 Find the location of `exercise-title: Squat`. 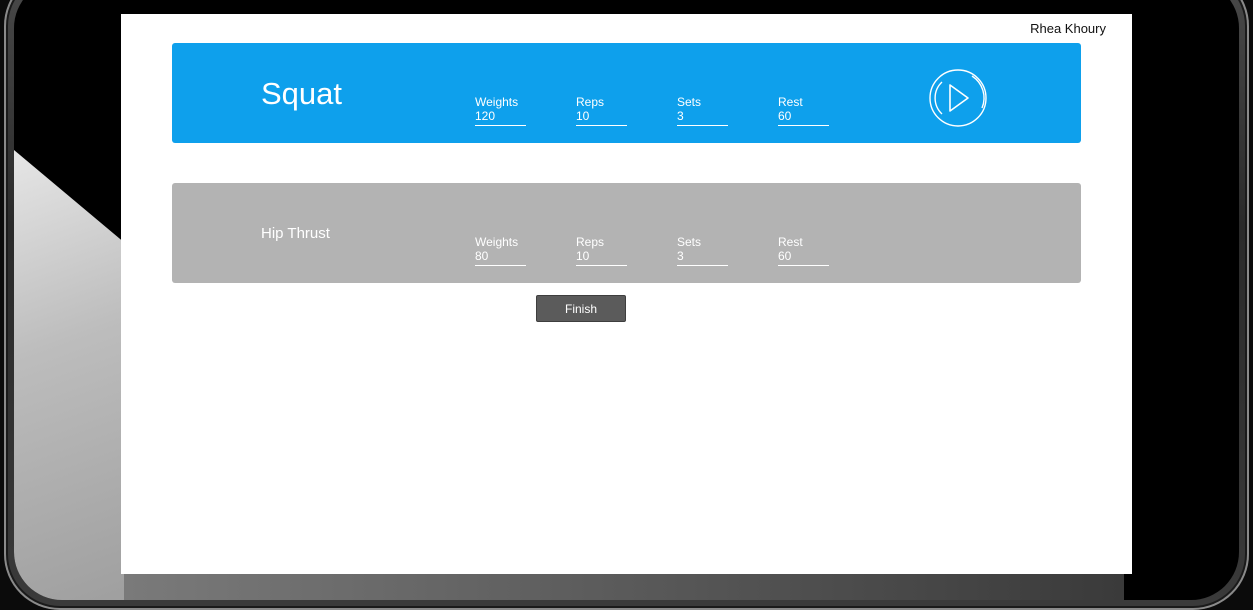

exercise-title: Squat is located at coordinates (302, 93).